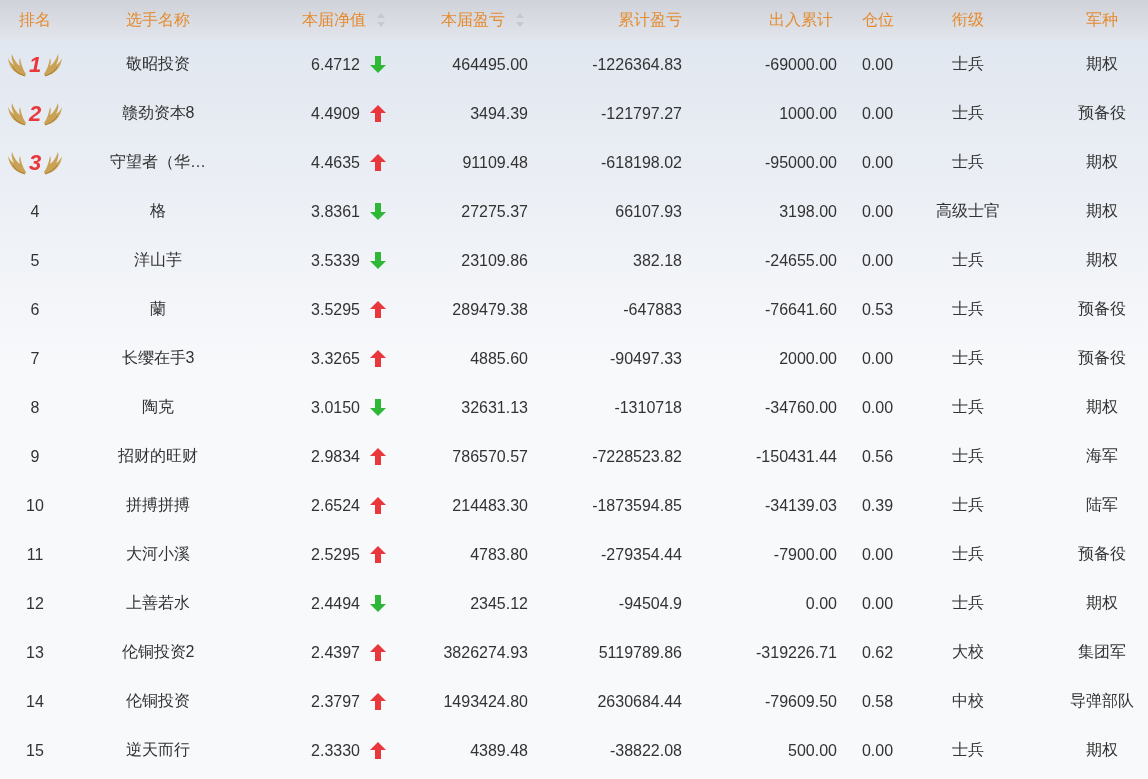 The height and width of the screenshot is (779, 1148). I want to click on in-out-cell: 1000.00, so click(808, 113).